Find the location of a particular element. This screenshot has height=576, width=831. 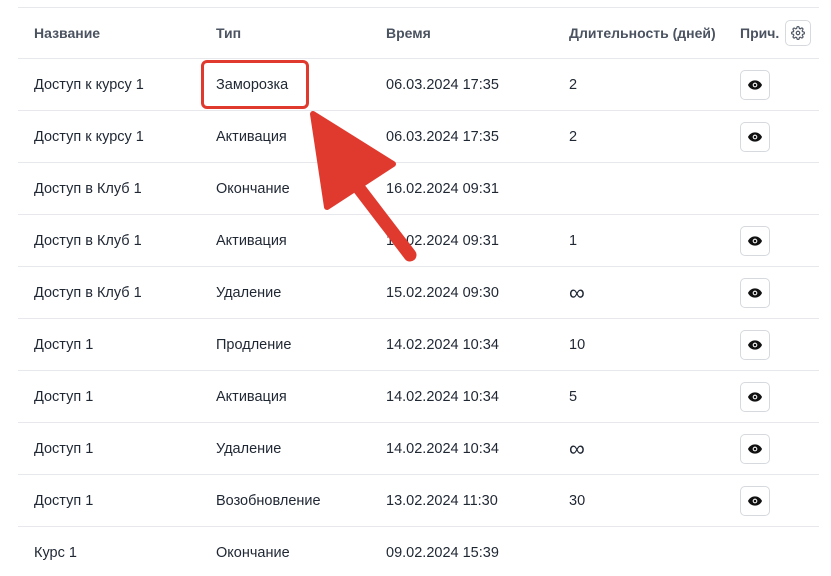

cell-type: Возобновление is located at coordinates (268, 500).